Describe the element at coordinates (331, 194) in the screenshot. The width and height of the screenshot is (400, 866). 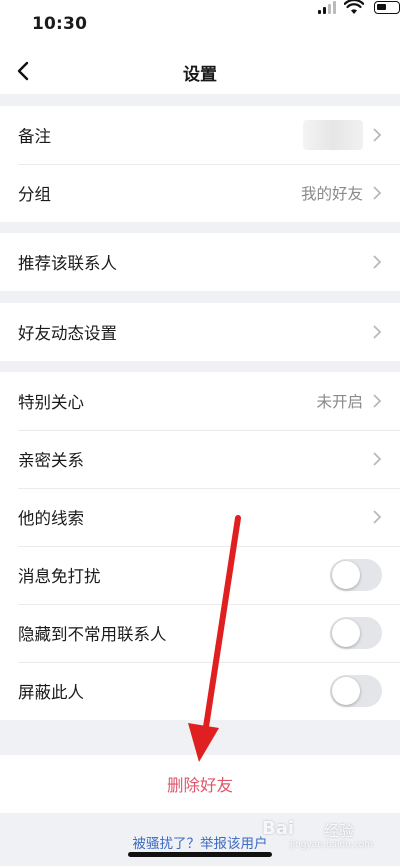
I see `group-value: 我的好友` at that location.